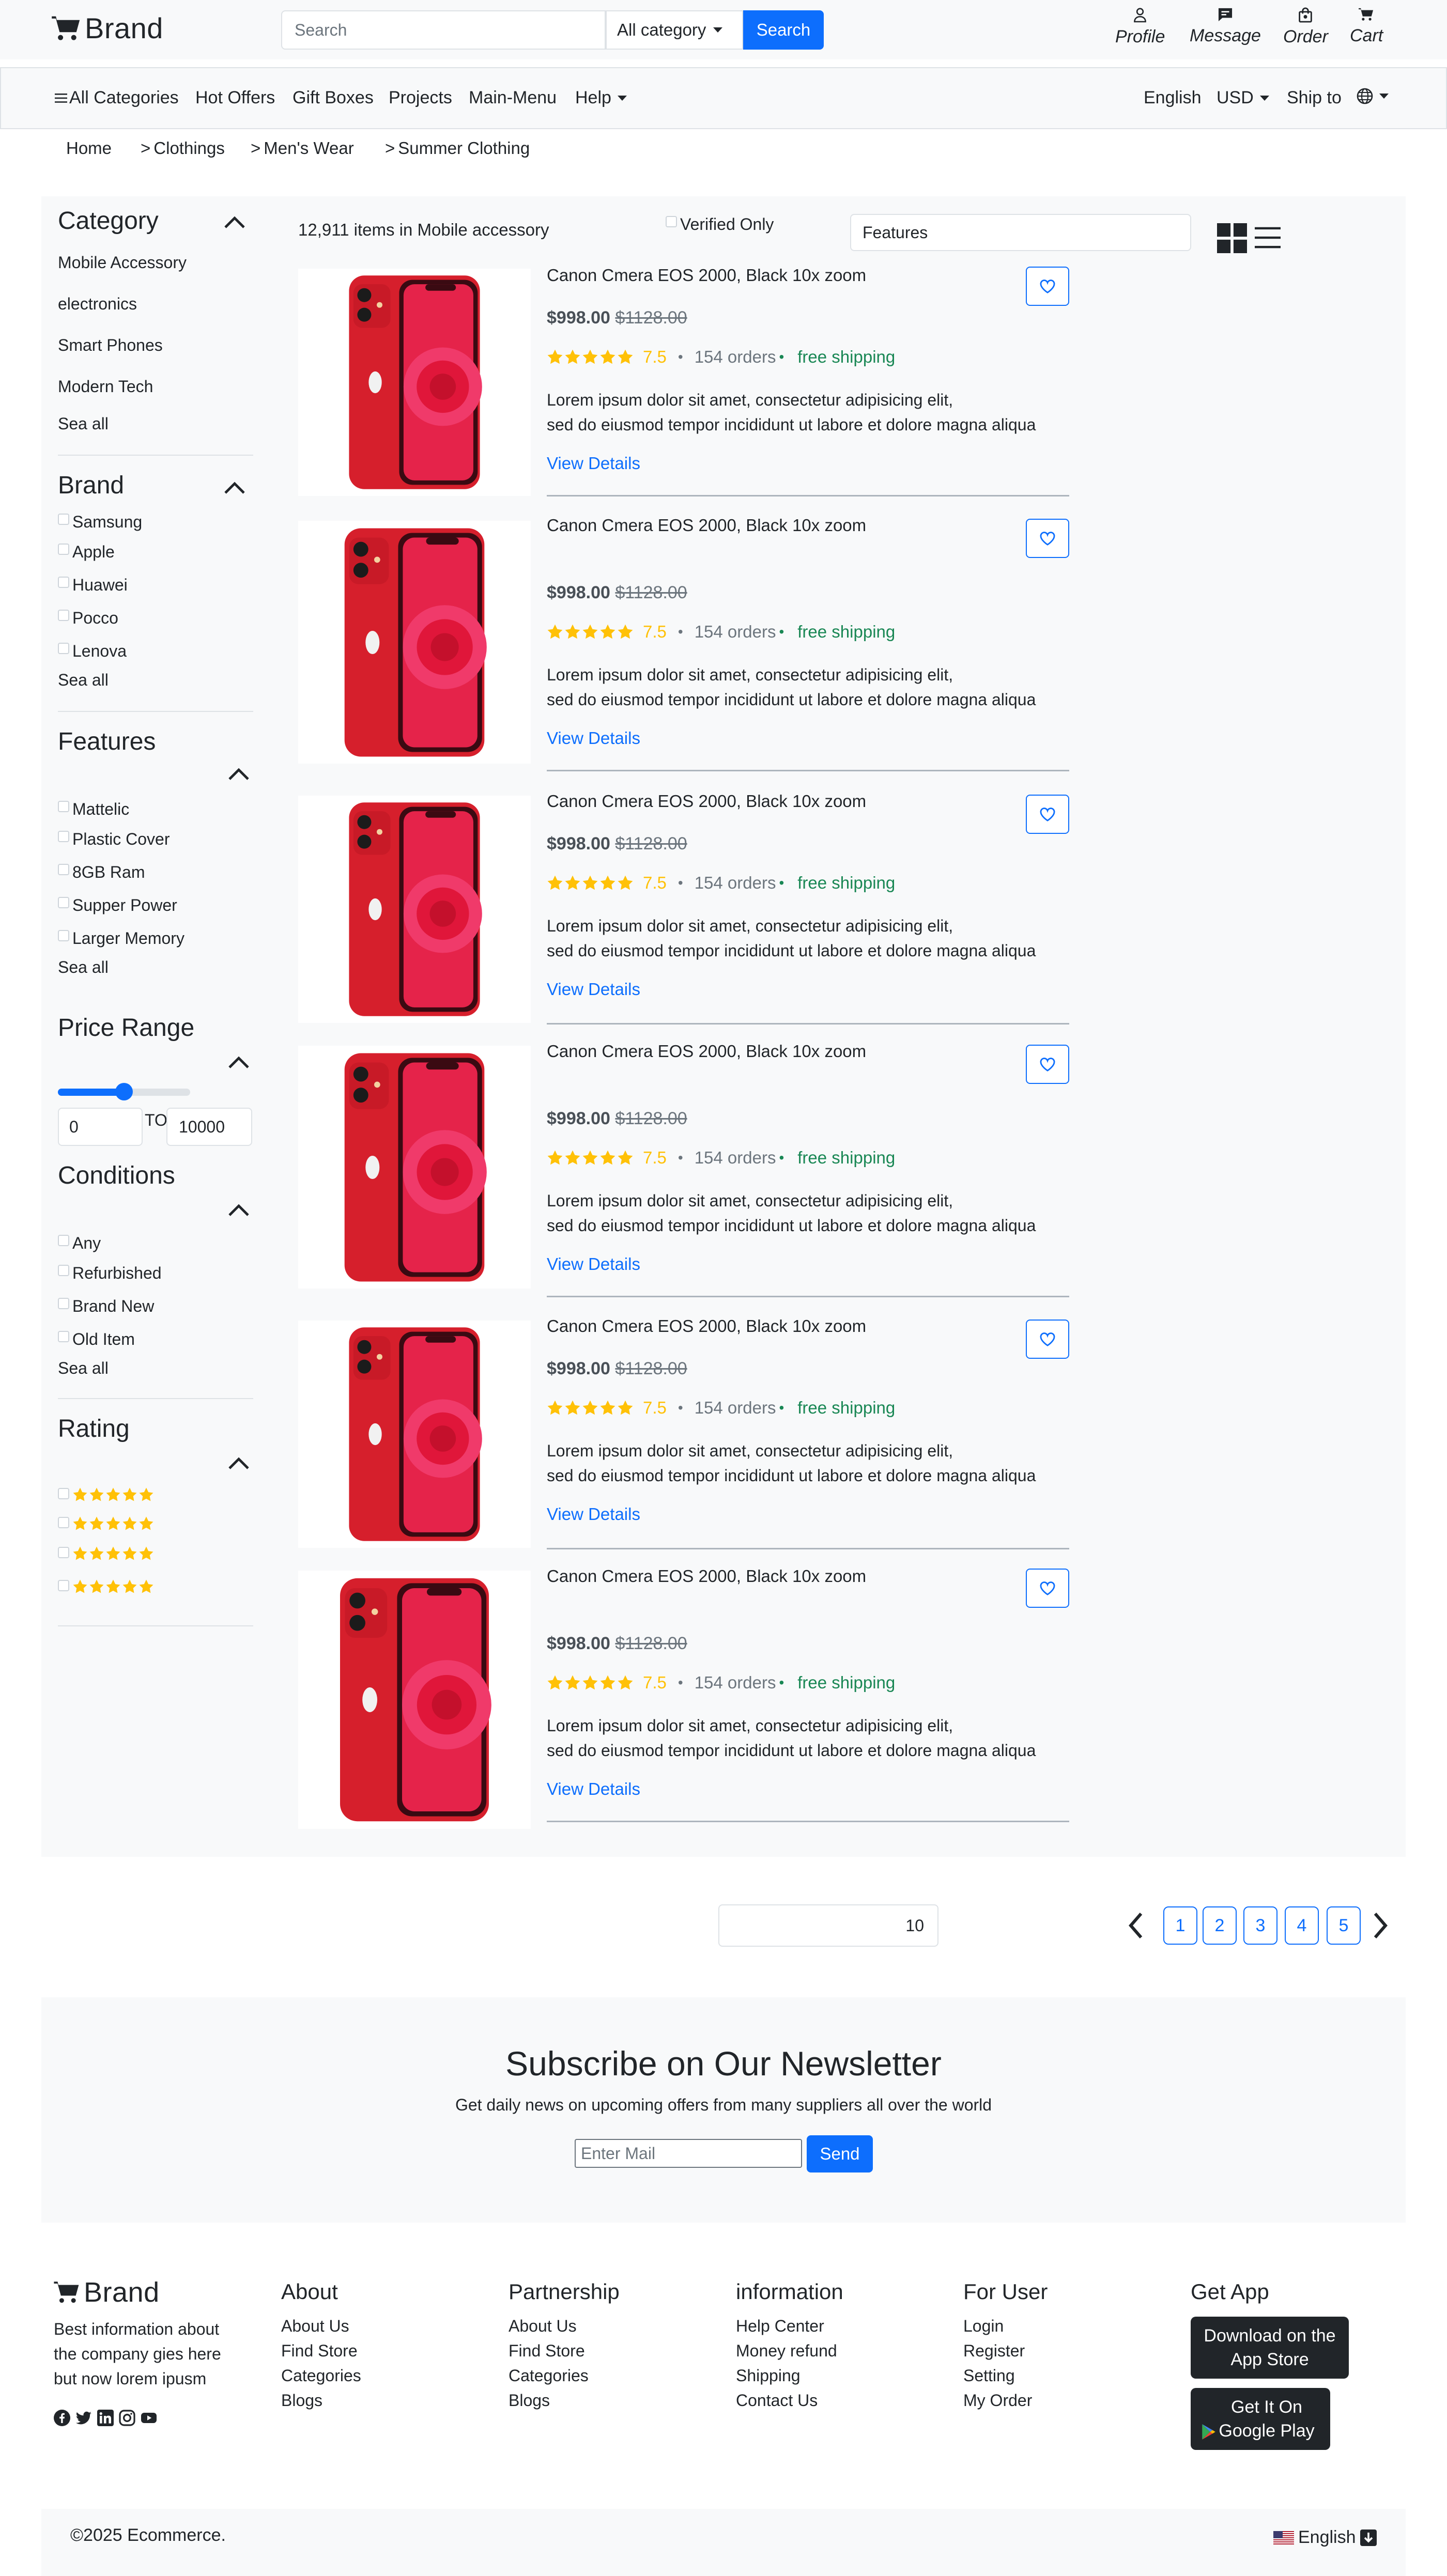 The image size is (1447, 2576). What do you see at coordinates (840, 2153) in the screenshot?
I see `newsletter-send-button: Send` at bounding box center [840, 2153].